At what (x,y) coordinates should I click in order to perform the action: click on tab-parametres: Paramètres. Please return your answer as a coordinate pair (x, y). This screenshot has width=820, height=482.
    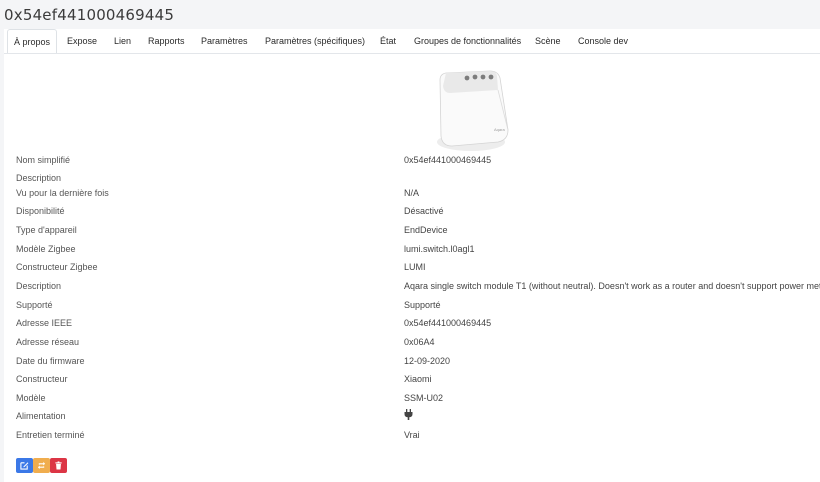
    Looking at the image, I should click on (224, 41).